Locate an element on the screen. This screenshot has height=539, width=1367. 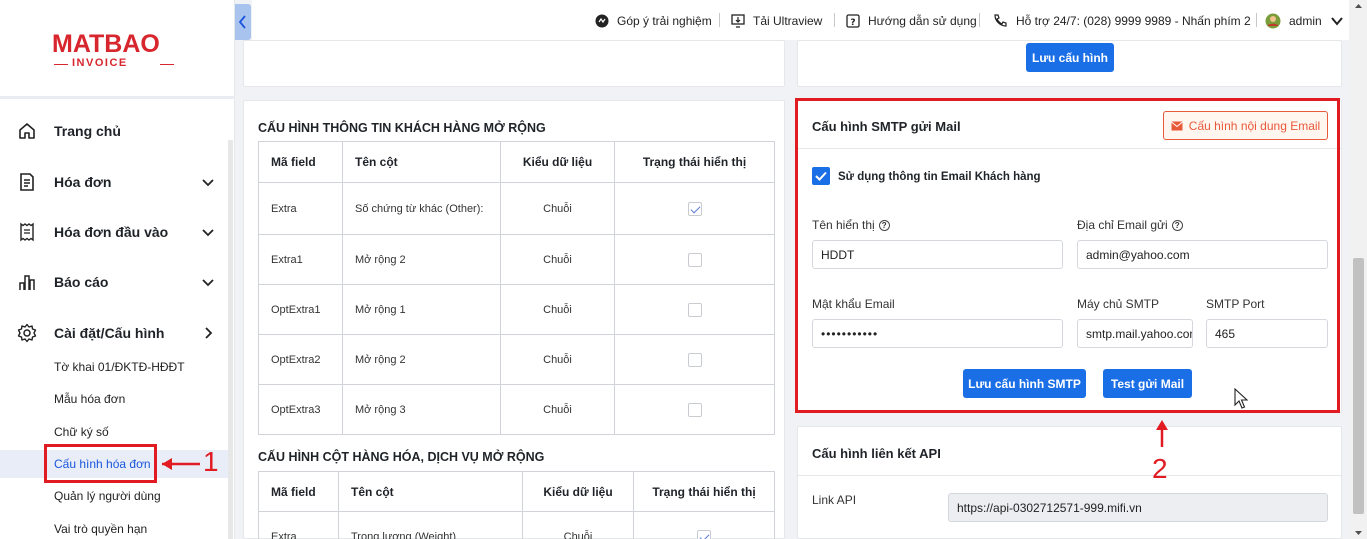
sidebar-item-settings: Cài đặt/Cấu hình is located at coordinates (117, 333).